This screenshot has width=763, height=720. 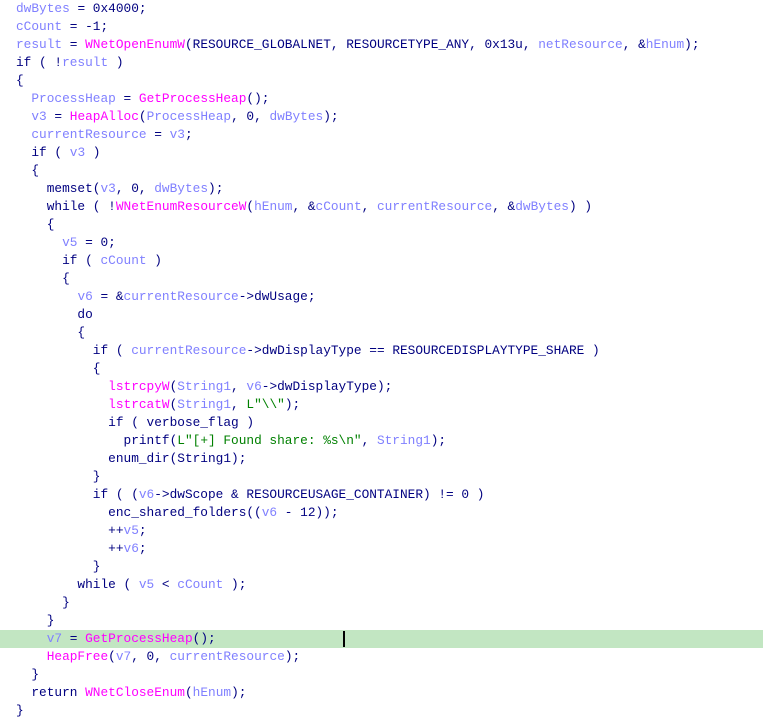 I want to click on code-line: HeapFree(v7, 0, currentResource);, so click(x=381, y=657).